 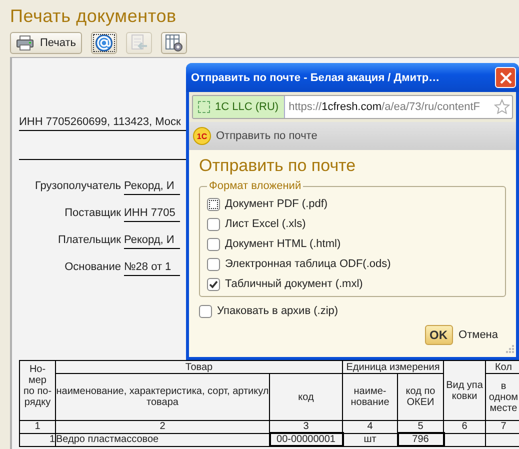 What do you see at coordinates (267, 136) in the screenshot?
I see `tab-title: Отправить по почте` at bounding box center [267, 136].